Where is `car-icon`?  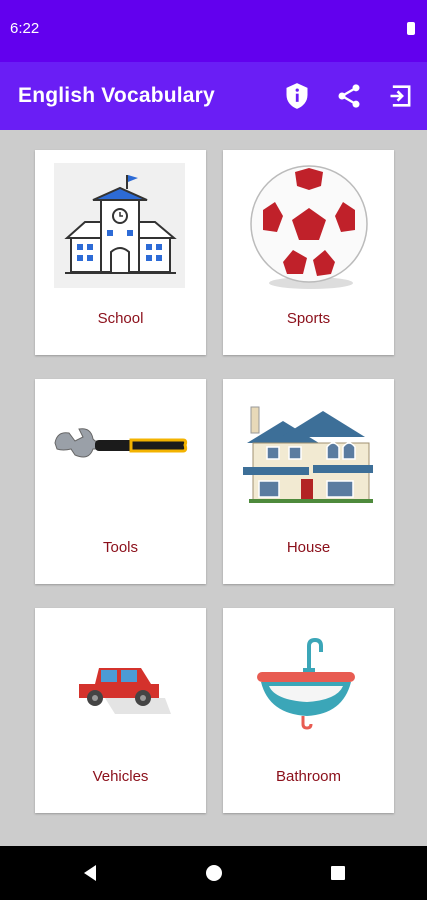
car-icon is located at coordinates (120, 683).